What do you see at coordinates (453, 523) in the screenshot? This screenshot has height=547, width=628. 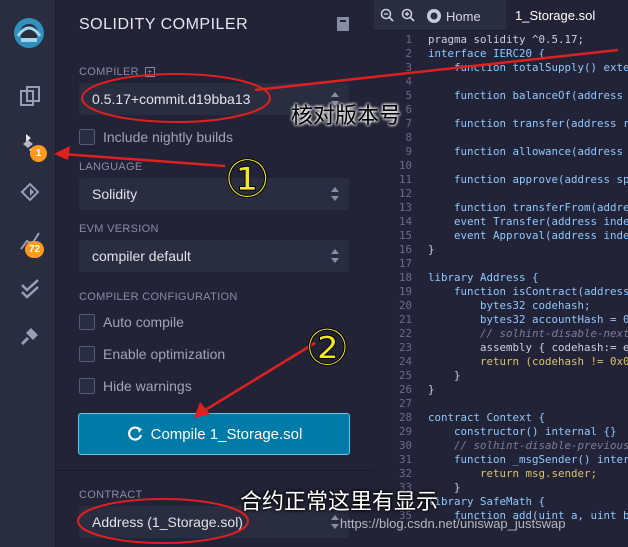 I see `watermark: https://blog.csdn.net/uniswap_justswap` at bounding box center [453, 523].